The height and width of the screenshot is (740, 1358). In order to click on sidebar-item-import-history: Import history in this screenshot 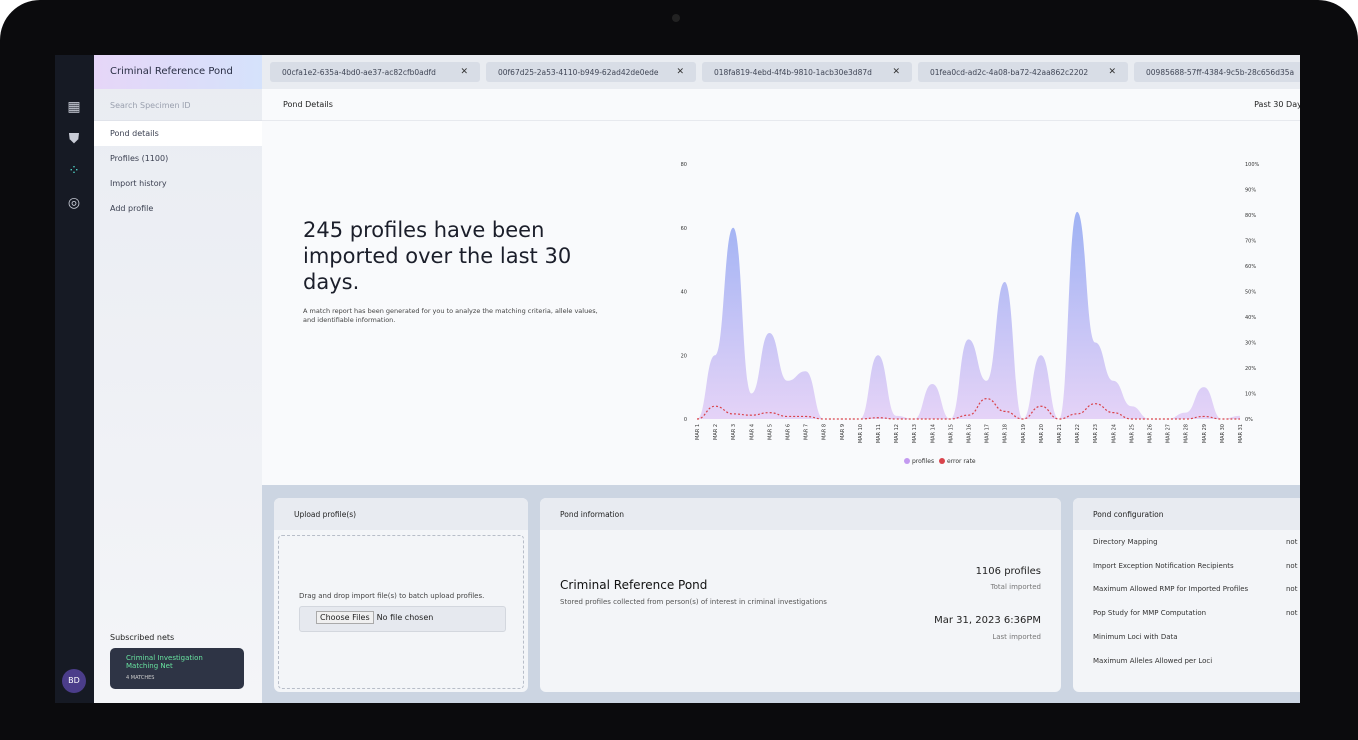, I will do `click(178, 183)`.